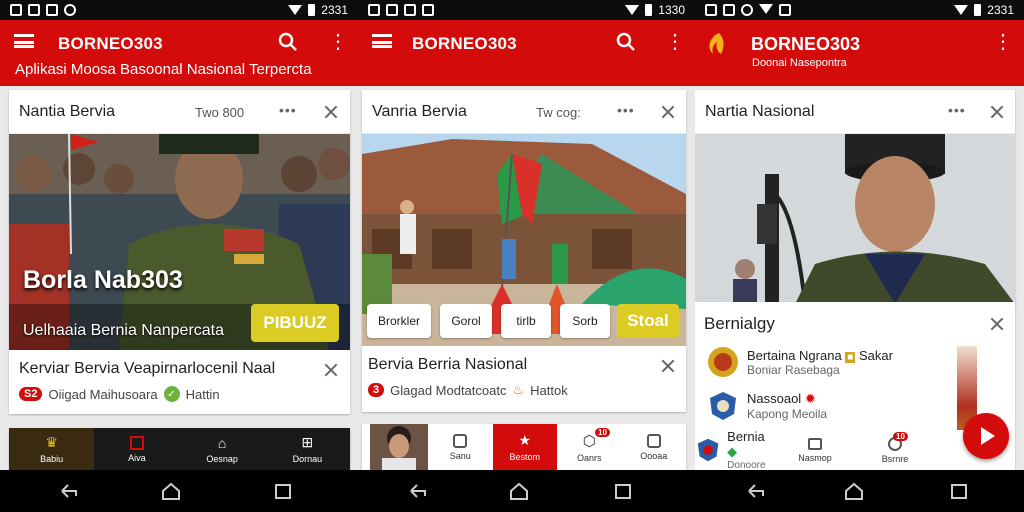 Image resolution: width=1024 pixels, height=512 pixels. Describe the element at coordinates (524, 240) in the screenshot. I see `hero-image: Brorkler Gorol tirlb Sorb Stoal` at that location.